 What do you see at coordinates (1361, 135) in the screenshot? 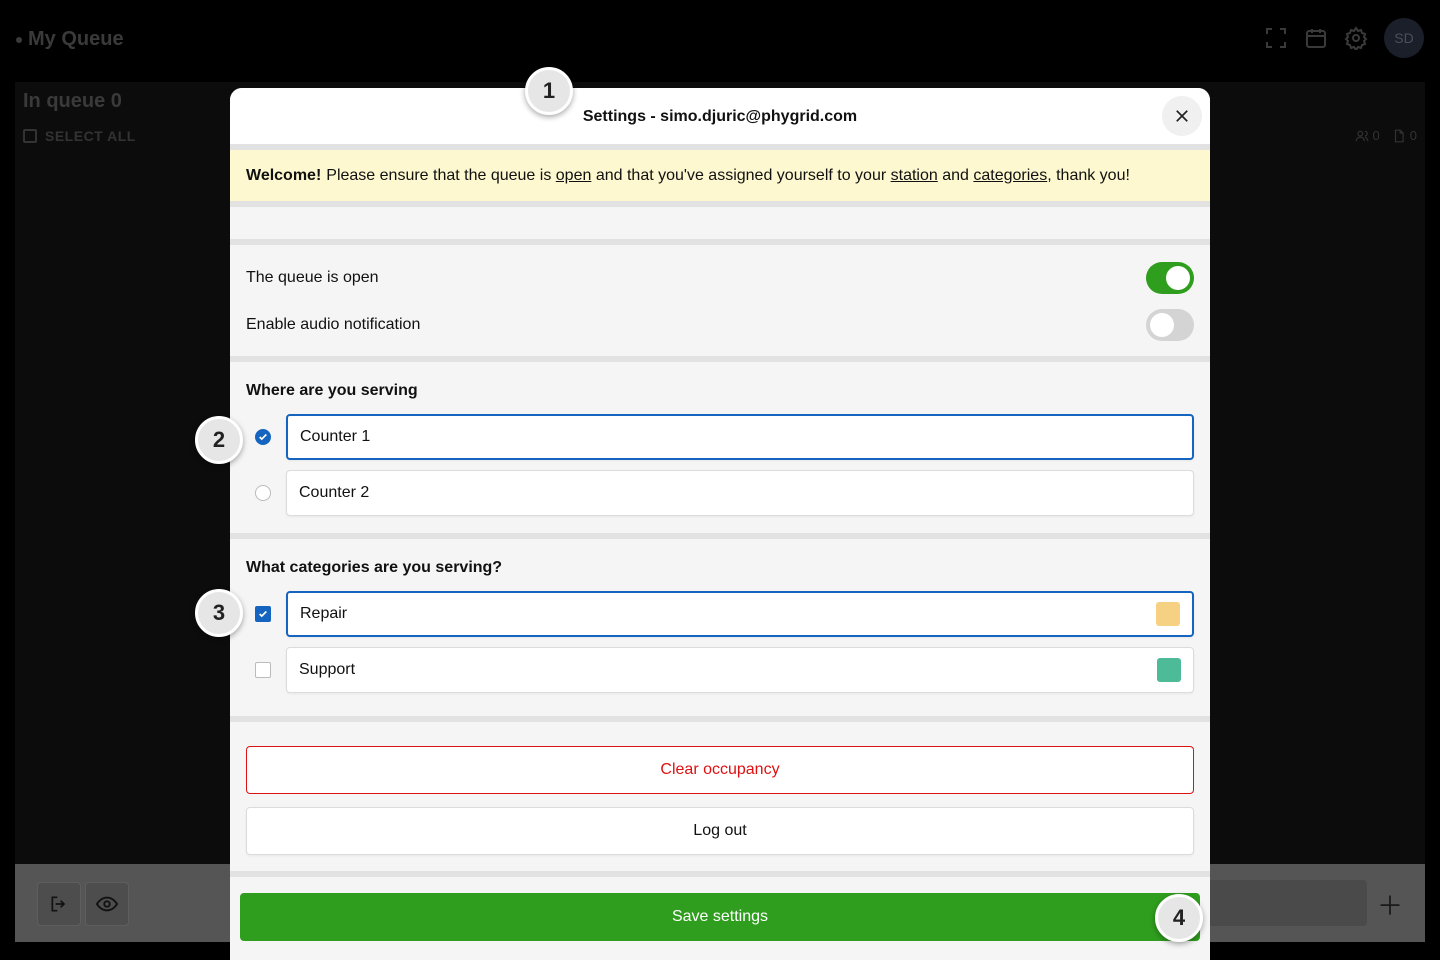
I see `people-icon` at bounding box center [1361, 135].